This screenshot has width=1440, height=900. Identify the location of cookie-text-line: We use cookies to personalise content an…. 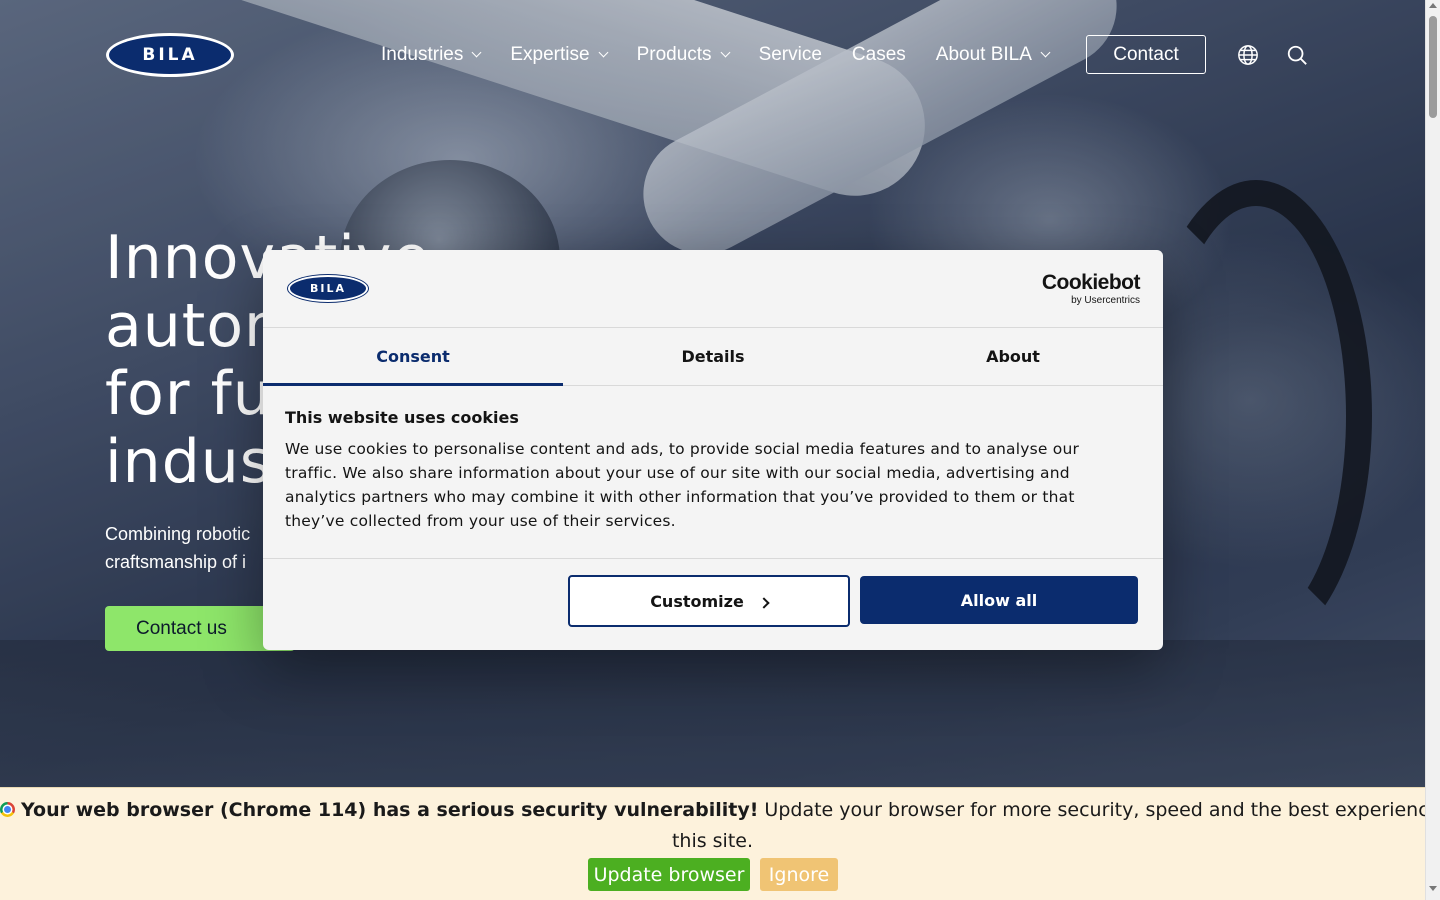
(682, 449).